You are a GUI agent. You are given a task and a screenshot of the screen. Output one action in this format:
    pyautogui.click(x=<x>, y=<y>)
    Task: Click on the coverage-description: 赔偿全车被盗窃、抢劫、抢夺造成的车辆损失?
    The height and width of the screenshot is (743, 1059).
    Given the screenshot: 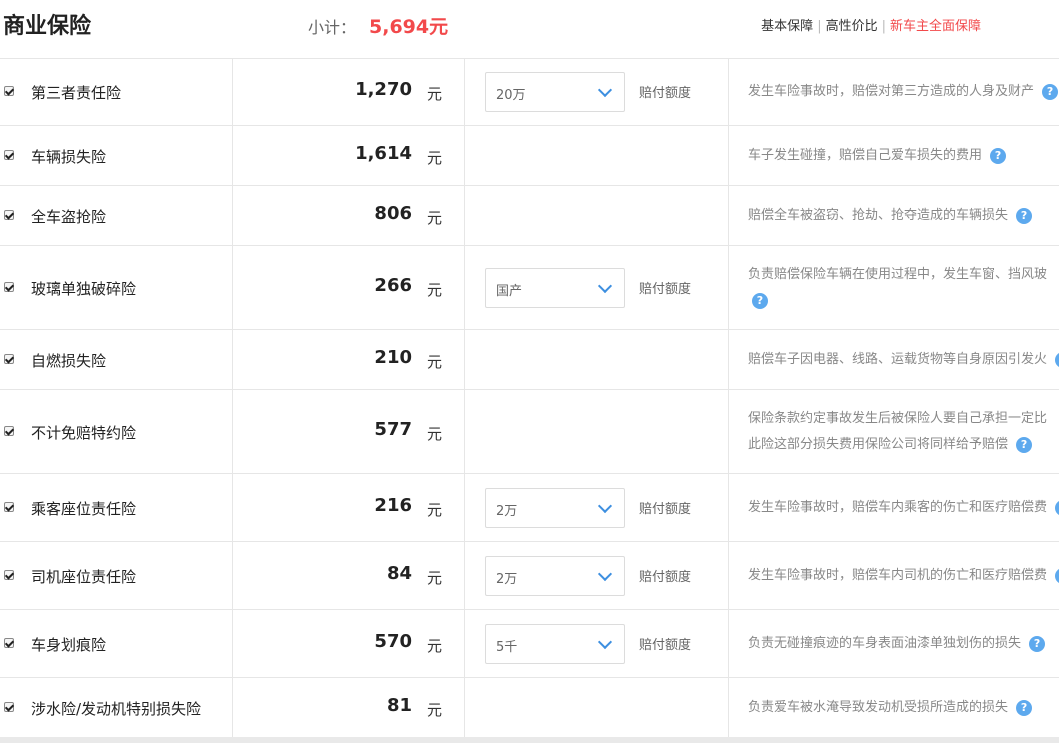 What is the action you would take?
    pyautogui.click(x=903, y=216)
    